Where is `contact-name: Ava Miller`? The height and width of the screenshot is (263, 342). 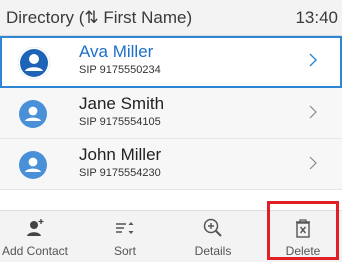
contact-name: Ava Miller is located at coordinates (116, 51).